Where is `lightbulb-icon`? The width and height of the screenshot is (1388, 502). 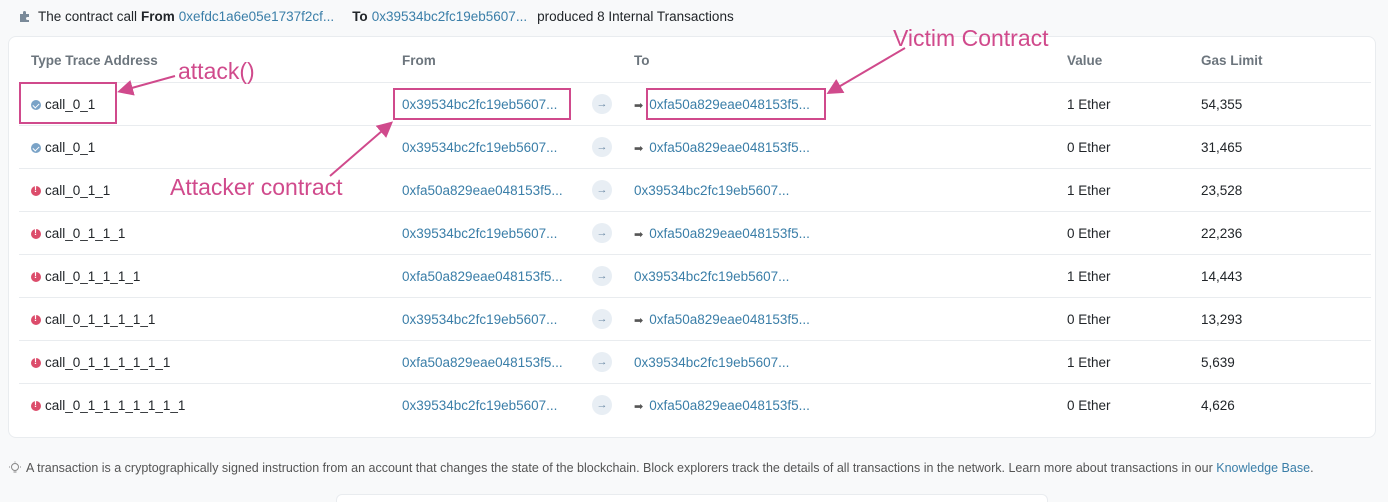
lightbulb-icon is located at coordinates (15, 467).